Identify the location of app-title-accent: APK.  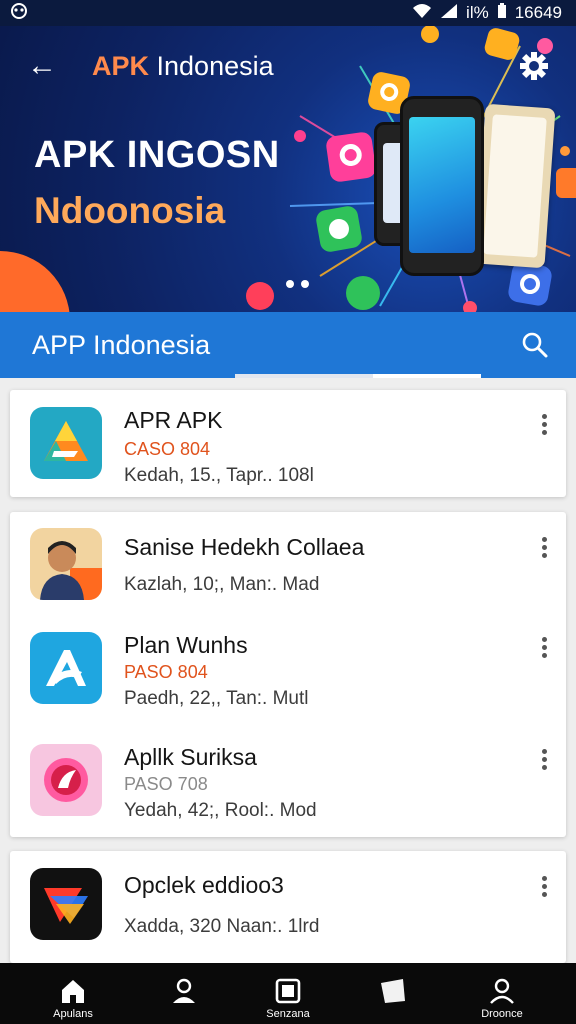
(121, 66).